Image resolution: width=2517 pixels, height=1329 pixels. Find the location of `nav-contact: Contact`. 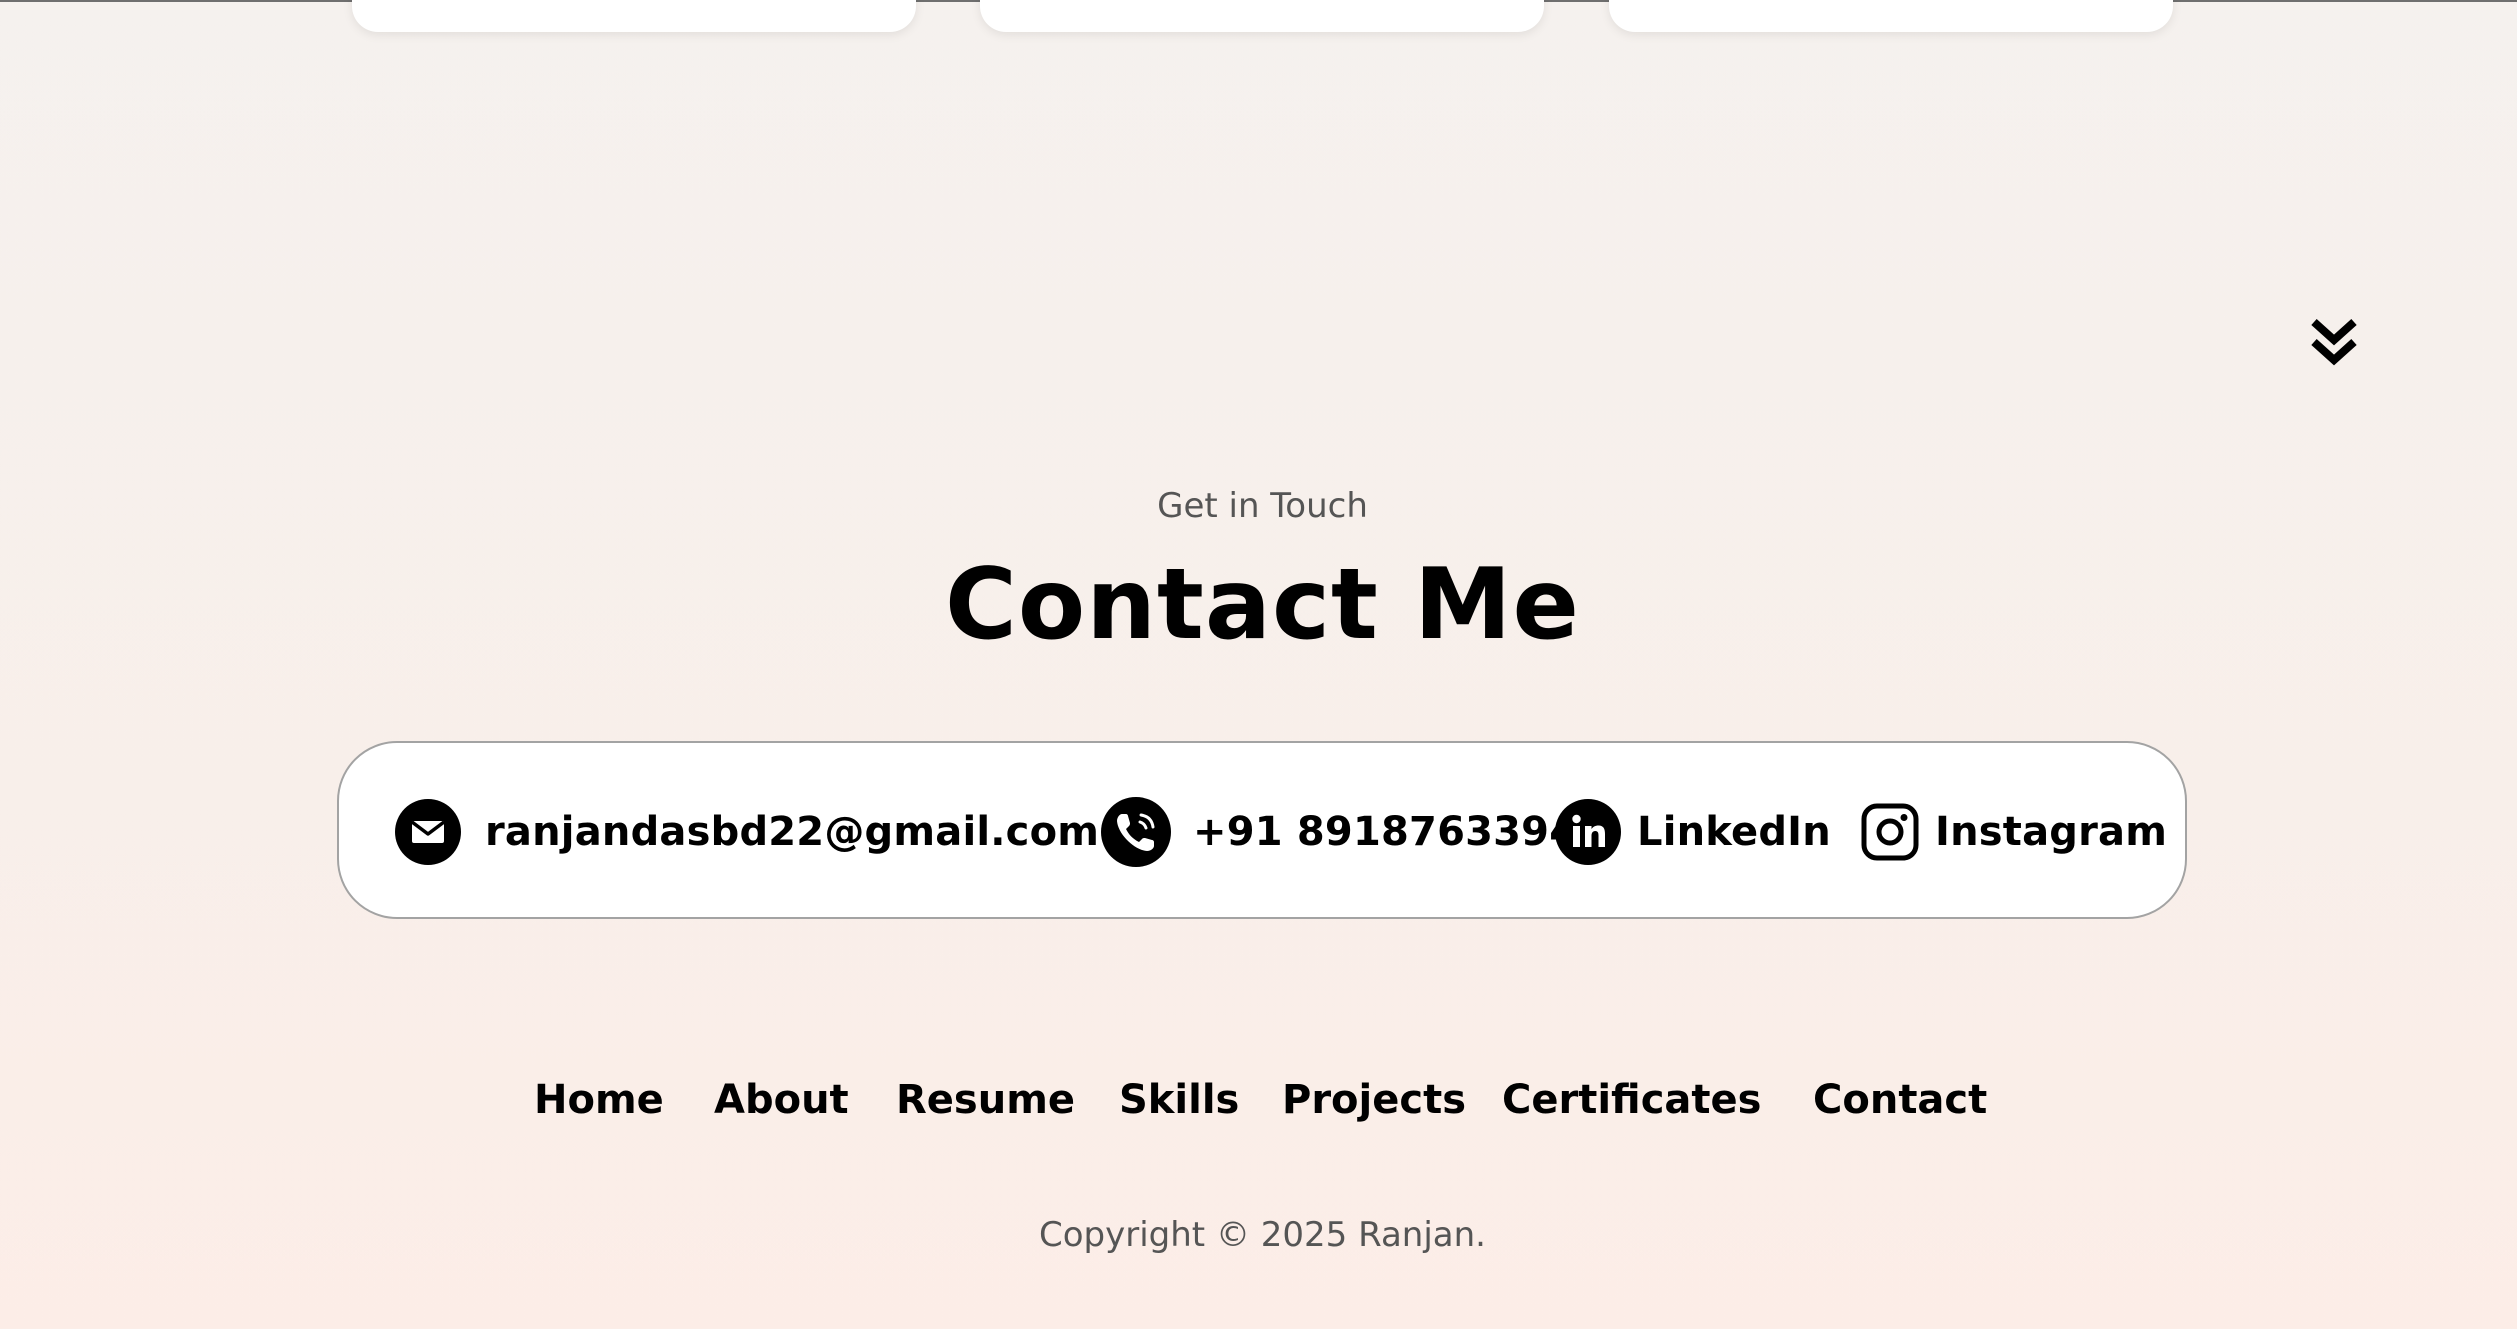

nav-contact: Contact is located at coordinates (1900, 1100).